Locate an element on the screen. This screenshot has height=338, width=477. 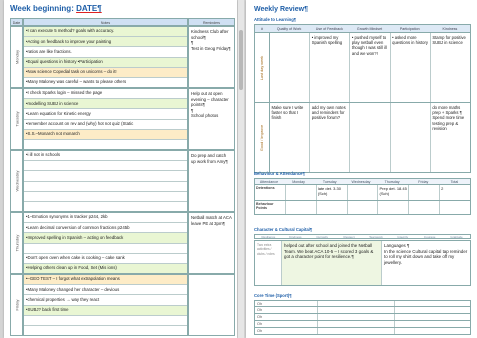
attitude-row-label-text: Good / Improve is located at coordinates (262, 137).